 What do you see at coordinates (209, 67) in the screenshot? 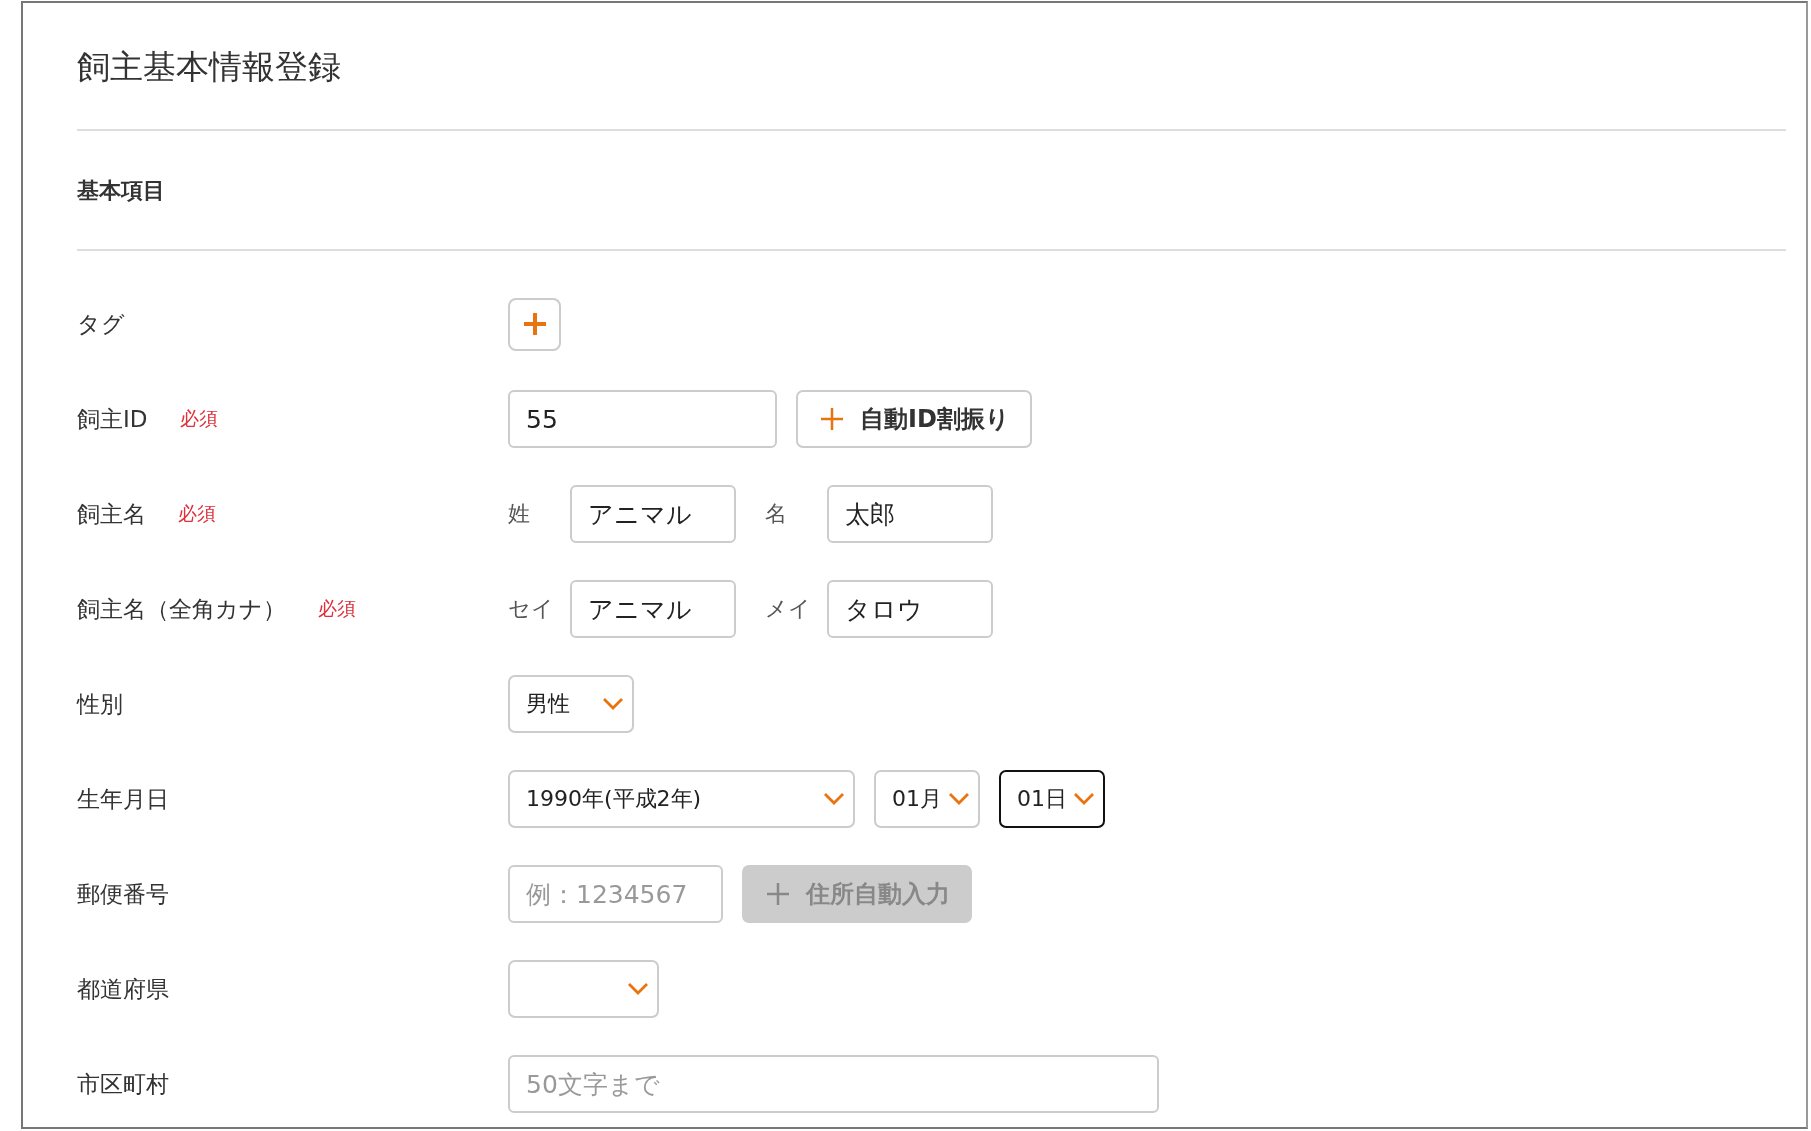
I see `page-title: 飼主基本情報登録` at bounding box center [209, 67].